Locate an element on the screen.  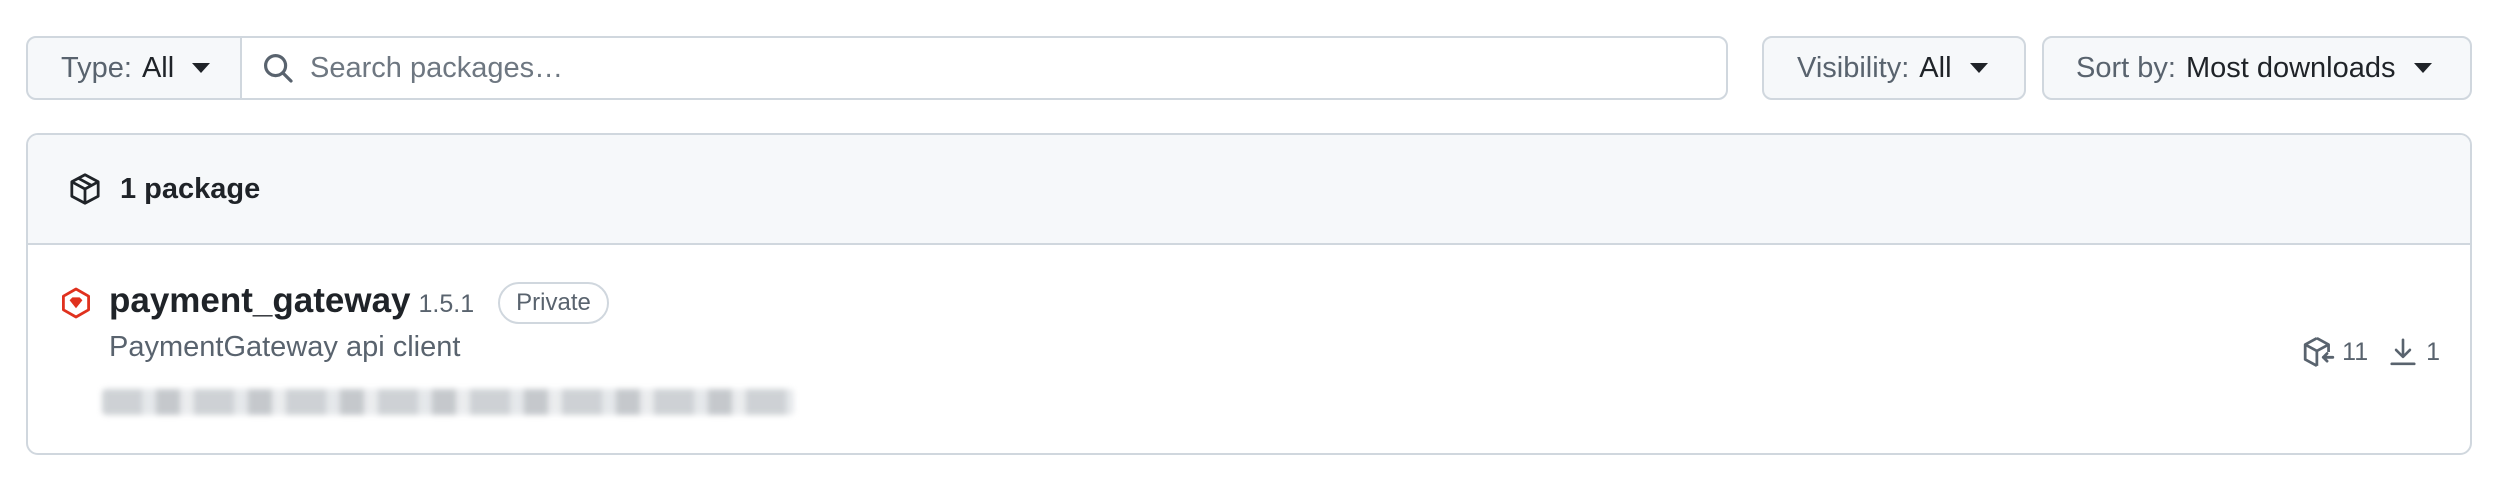
downloads-stat: 1 is located at coordinates (2414, 352).